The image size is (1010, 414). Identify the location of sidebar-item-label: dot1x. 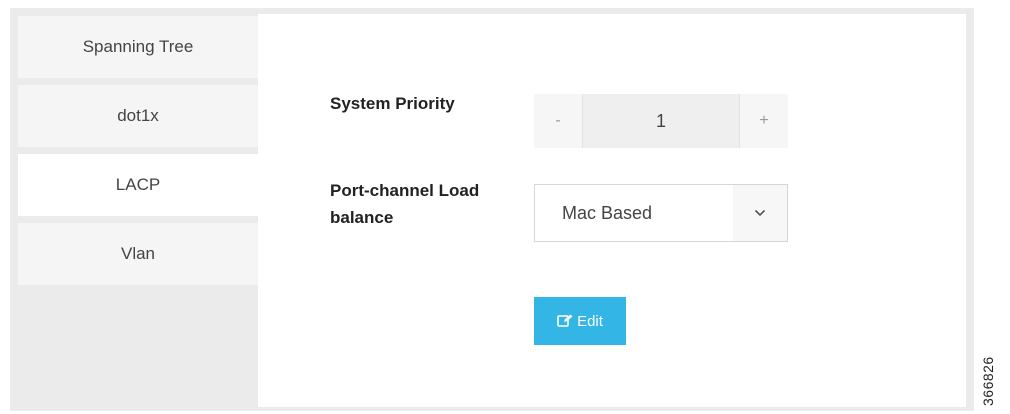
(138, 115).